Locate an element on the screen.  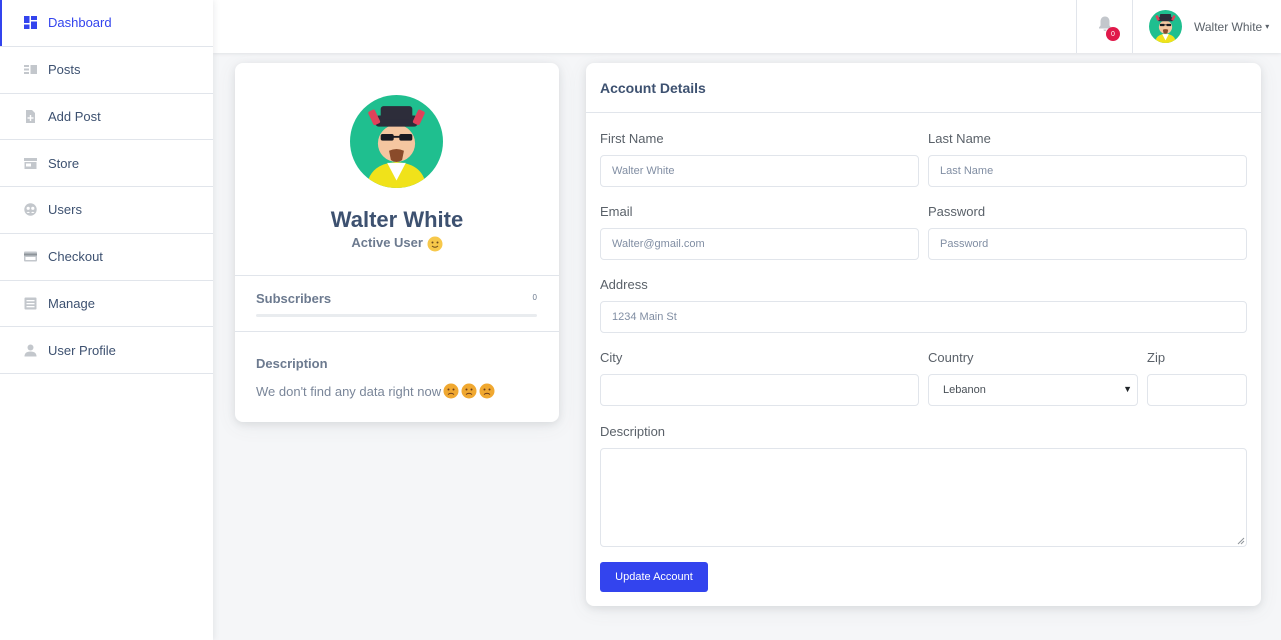
sidebar-item-dashboard: Dashboard is located at coordinates (106, 23).